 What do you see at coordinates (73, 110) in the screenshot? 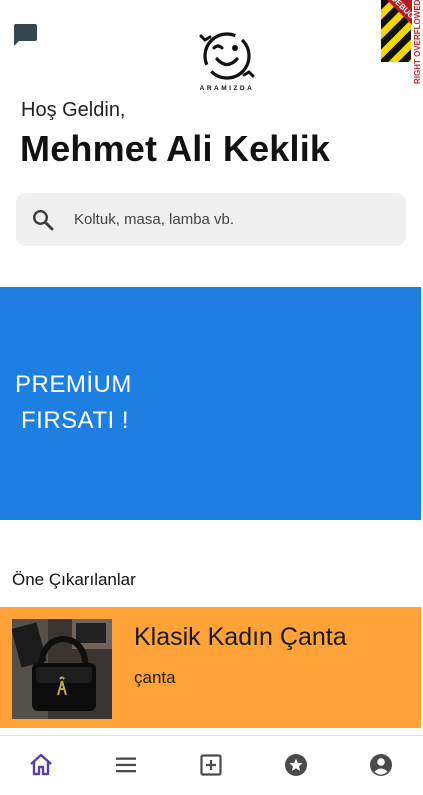
I see `greeting-text: Hoş Geldin,` at bounding box center [73, 110].